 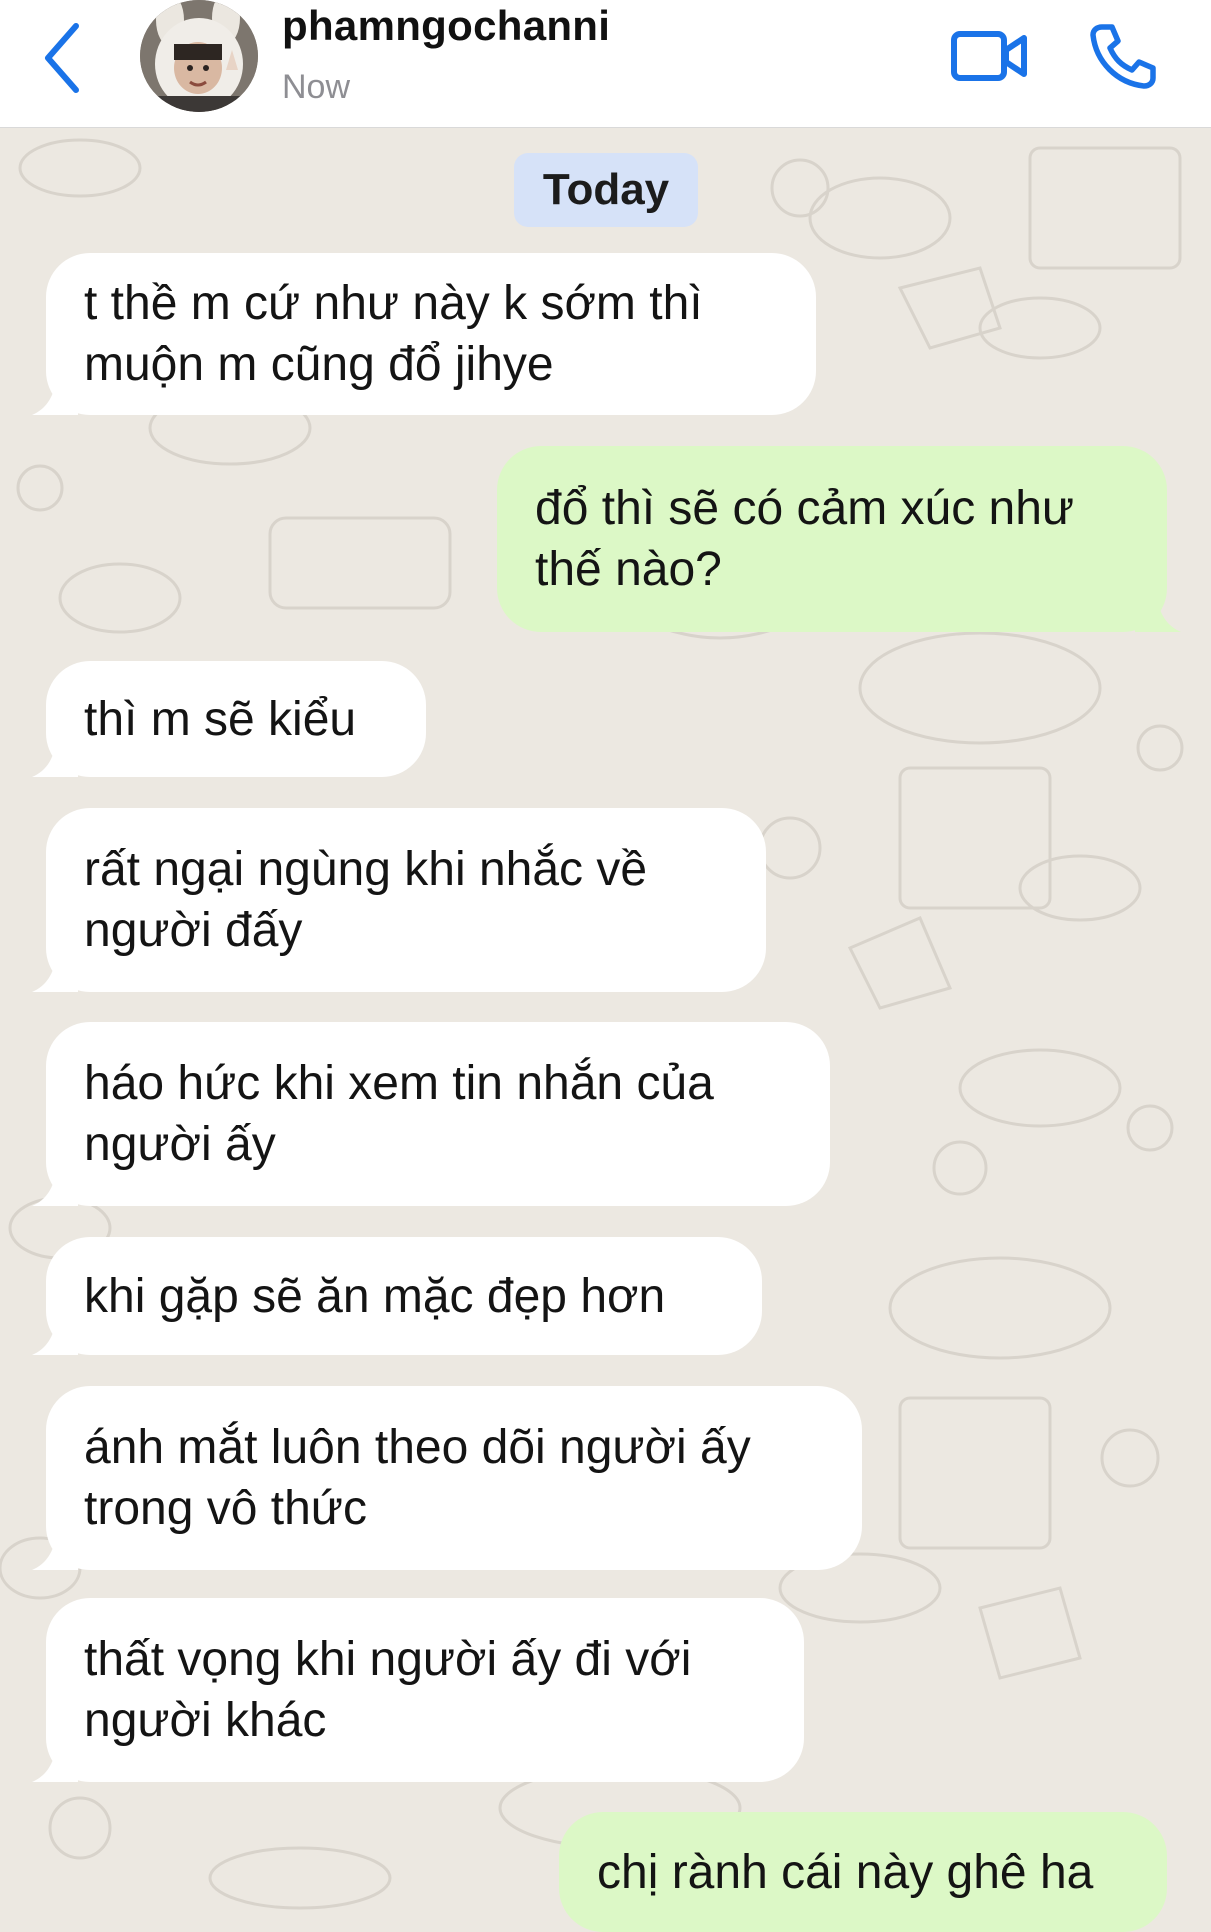 What do you see at coordinates (366, 900) in the screenshot?
I see `message-text: rất ngại ngùng khi nhắc về người đấy` at bounding box center [366, 900].